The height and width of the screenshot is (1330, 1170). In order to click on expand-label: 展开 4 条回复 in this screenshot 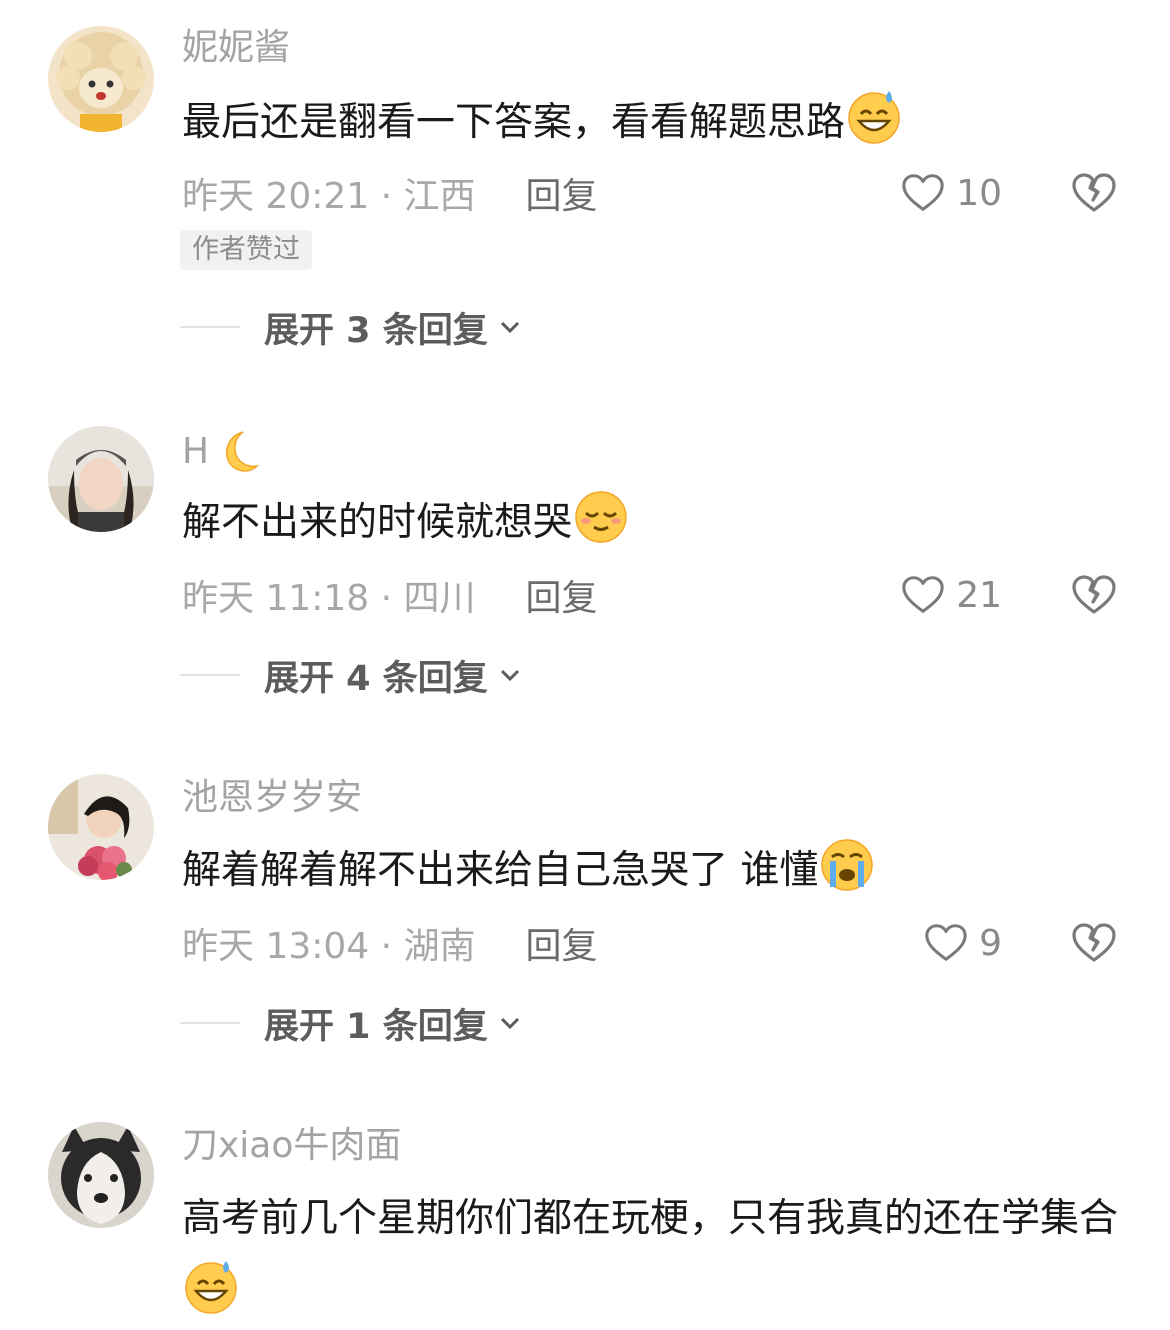, I will do `click(376, 678)`.